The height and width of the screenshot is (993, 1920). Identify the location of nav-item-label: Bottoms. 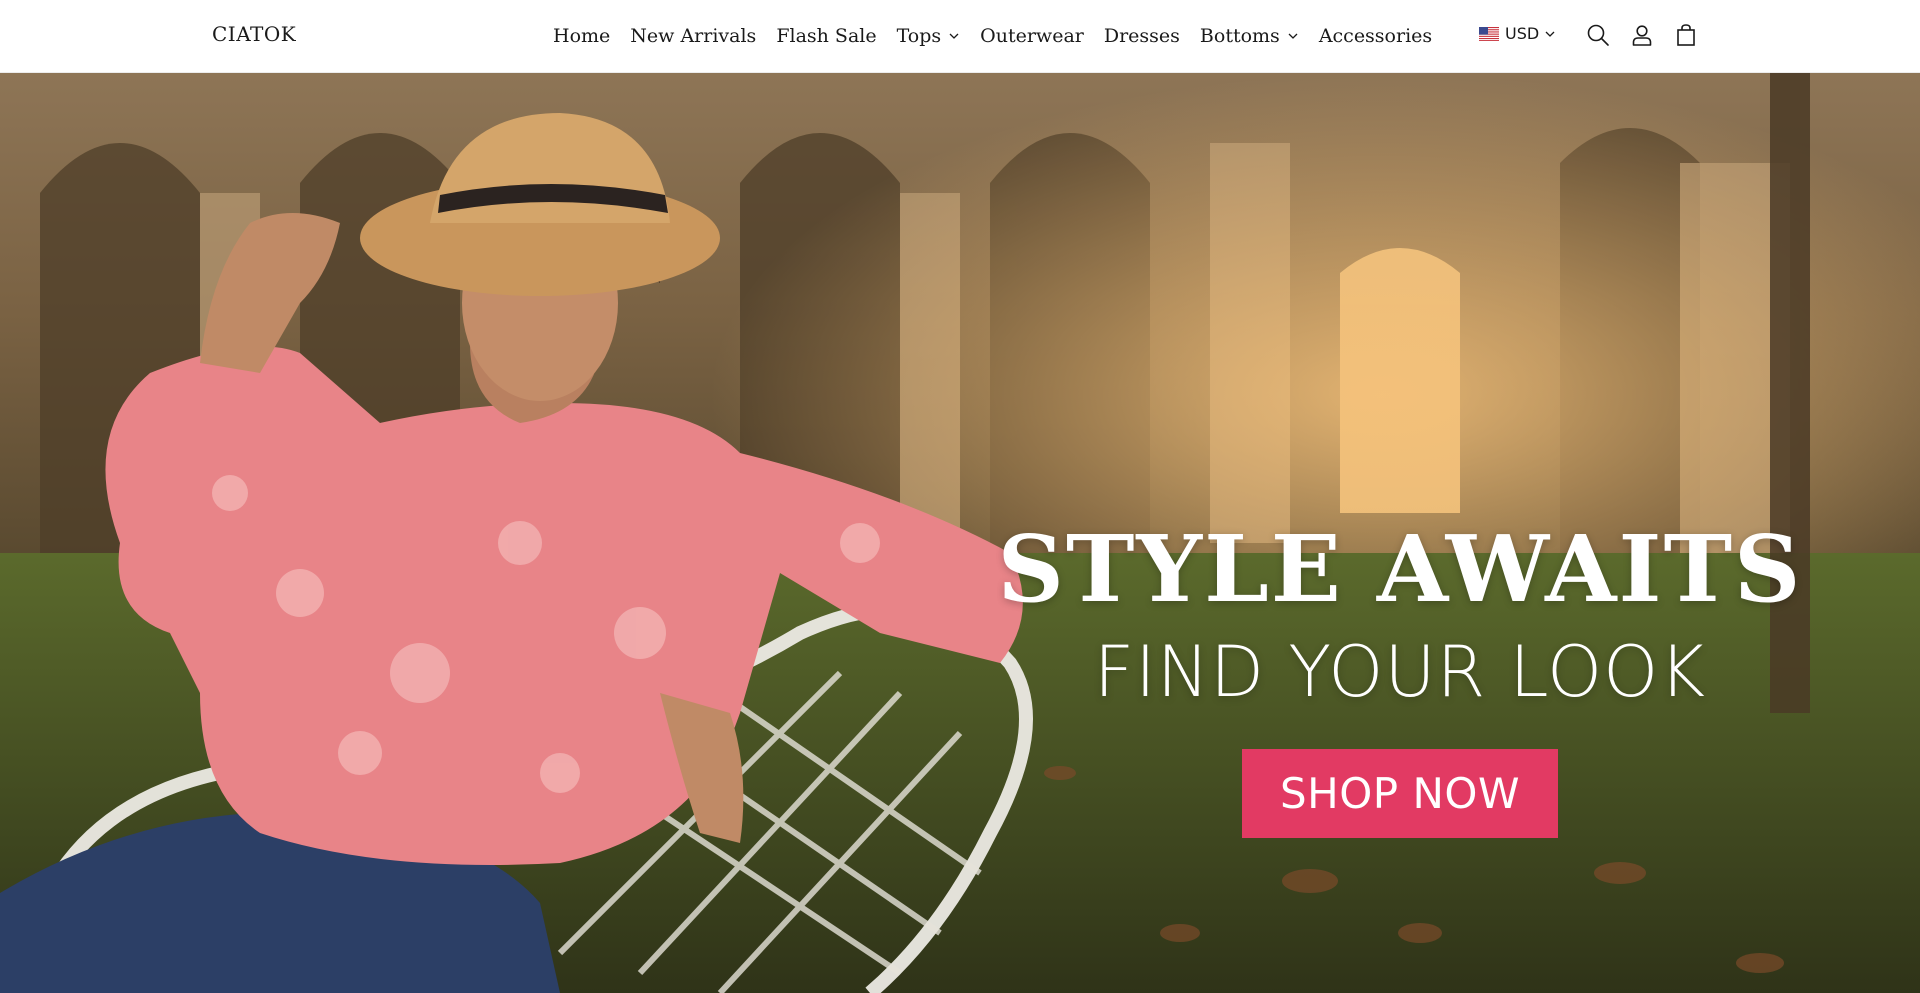
(1239, 36).